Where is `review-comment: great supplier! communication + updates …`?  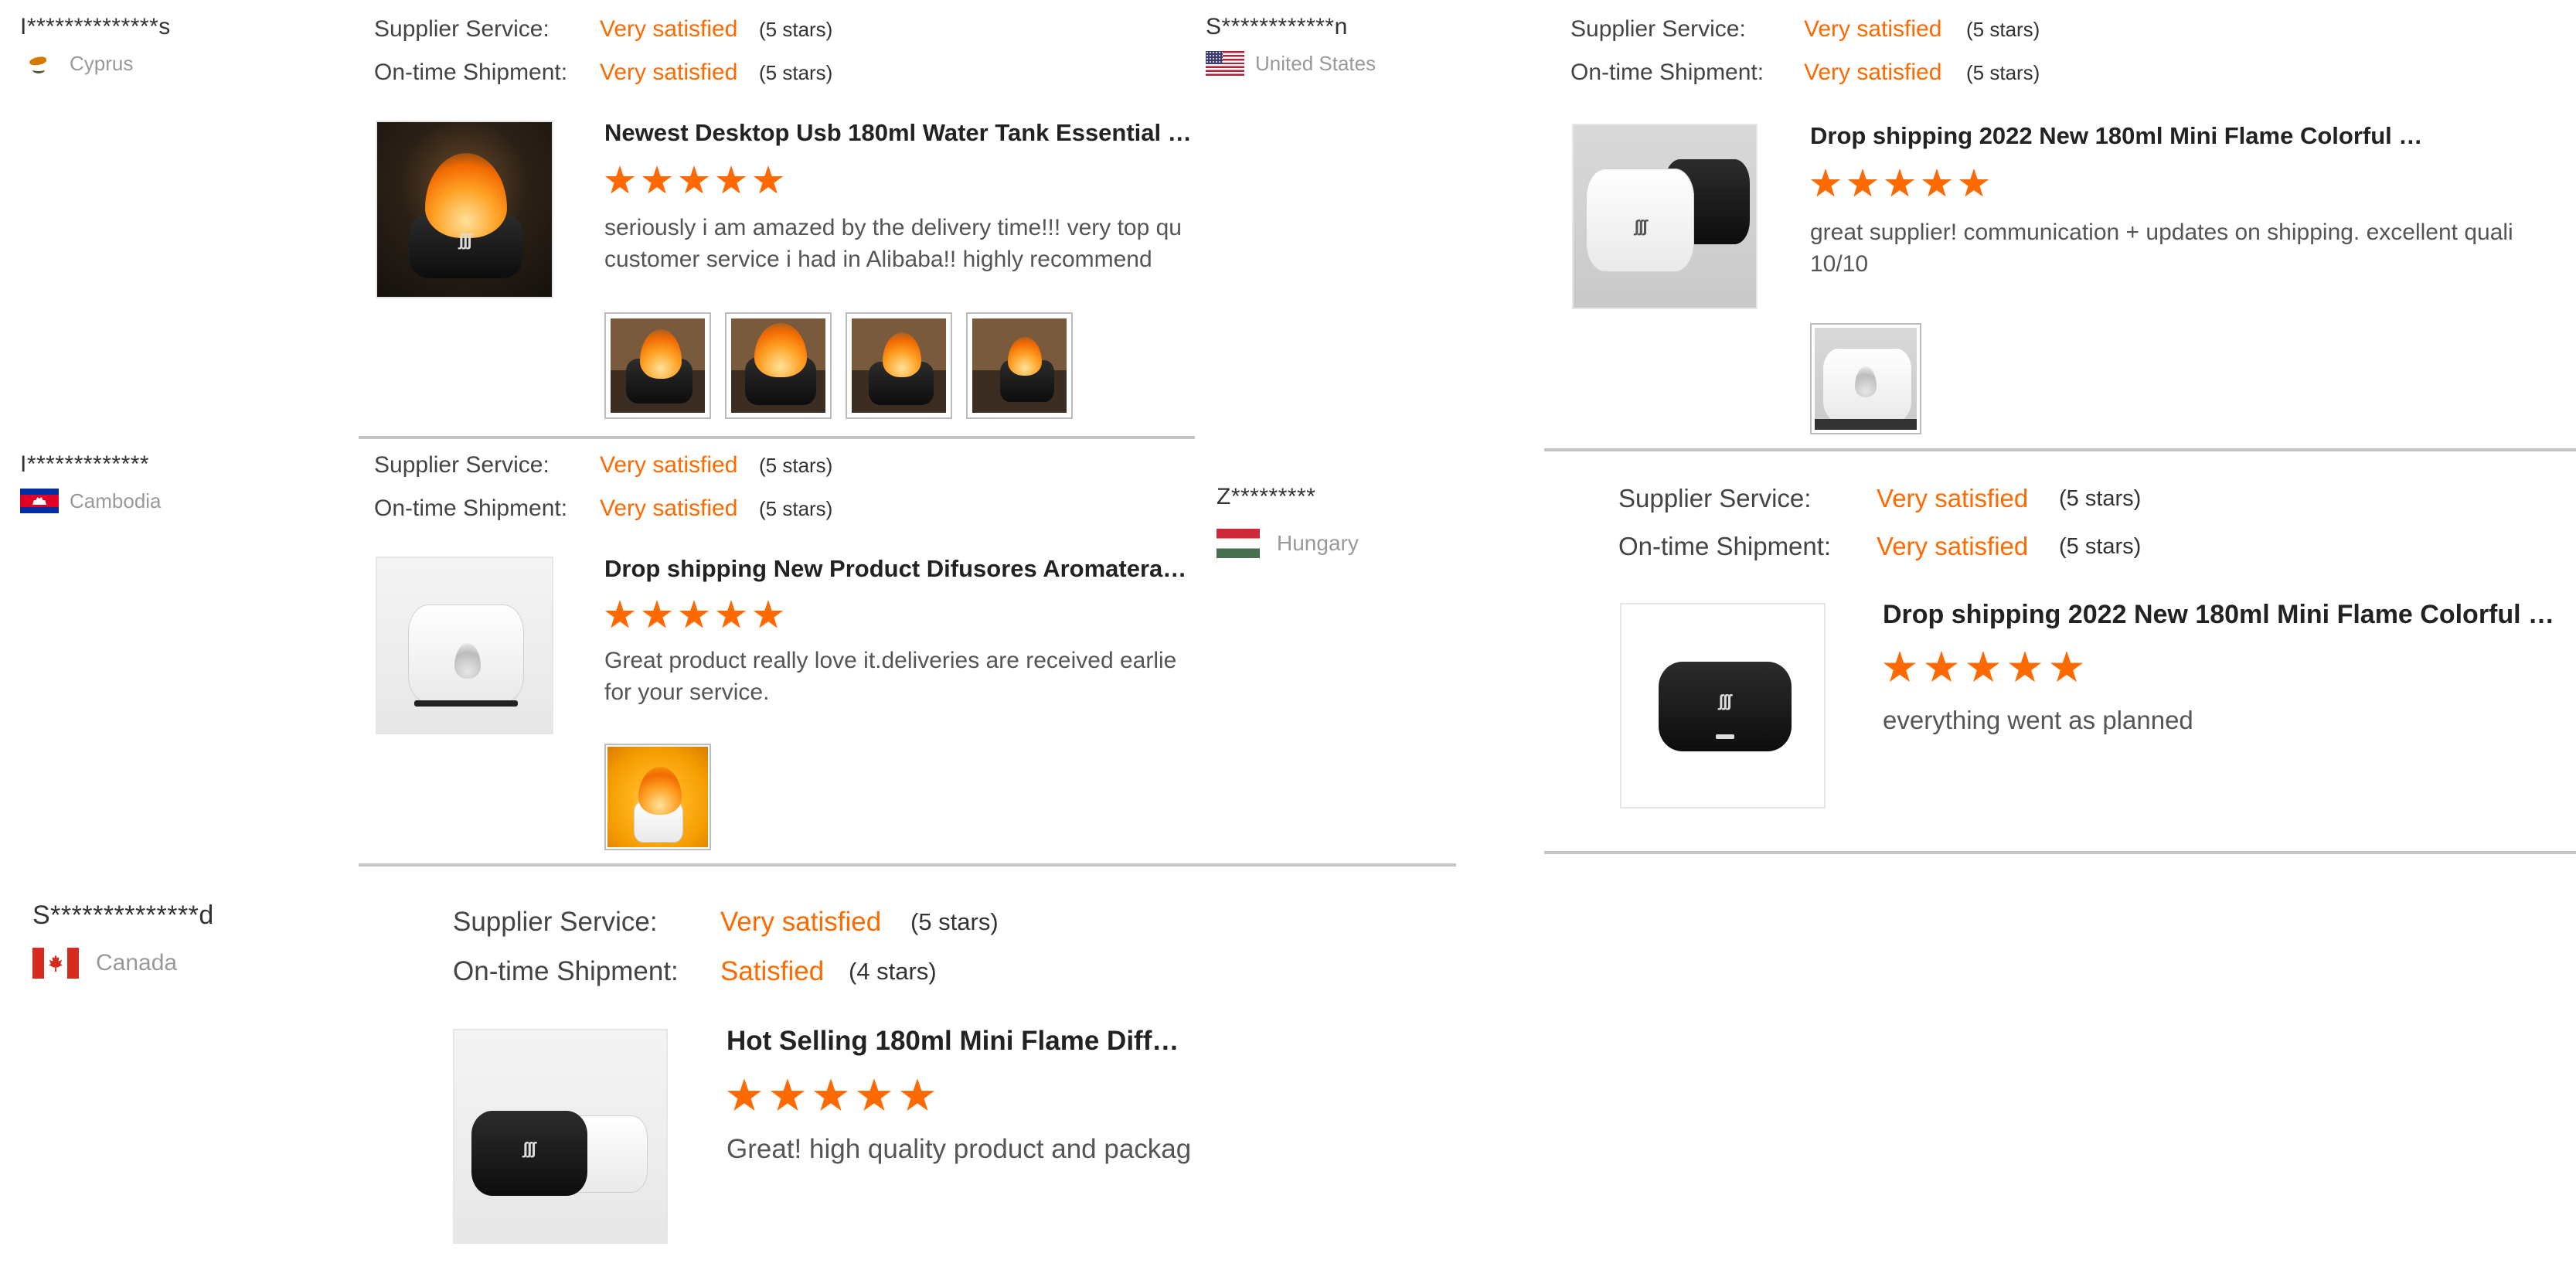 review-comment: great supplier! communication + updates … is located at coordinates (2161, 249).